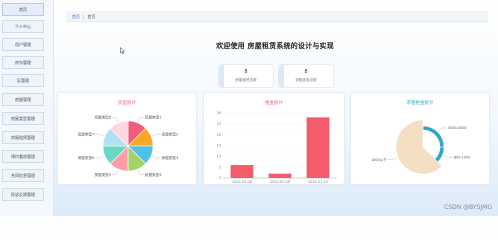 The width and height of the screenshot is (498, 240). I want to click on page-title: 欢迎使用 房屋租赁系统的设计与实现, so click(275, 46).